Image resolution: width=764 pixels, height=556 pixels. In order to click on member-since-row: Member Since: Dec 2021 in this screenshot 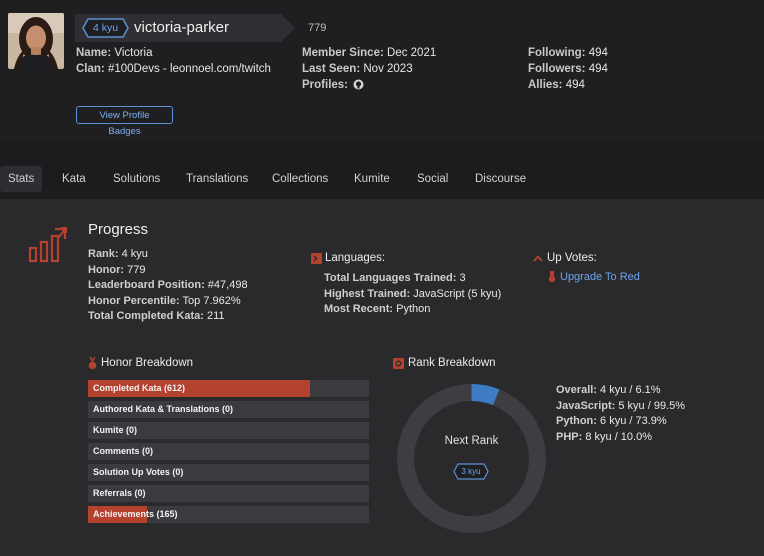, I will do `click(369, 53)`.